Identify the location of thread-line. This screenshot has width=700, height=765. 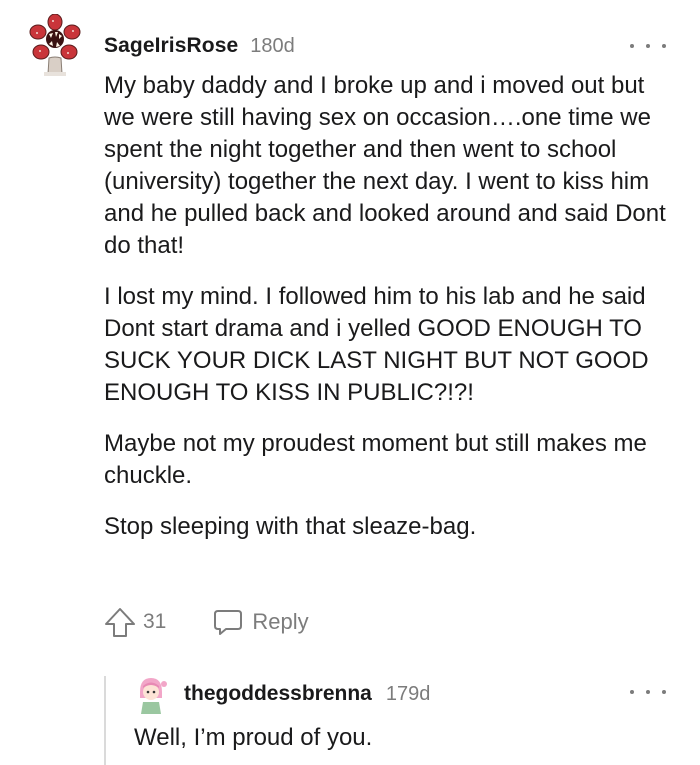
(105, 720).